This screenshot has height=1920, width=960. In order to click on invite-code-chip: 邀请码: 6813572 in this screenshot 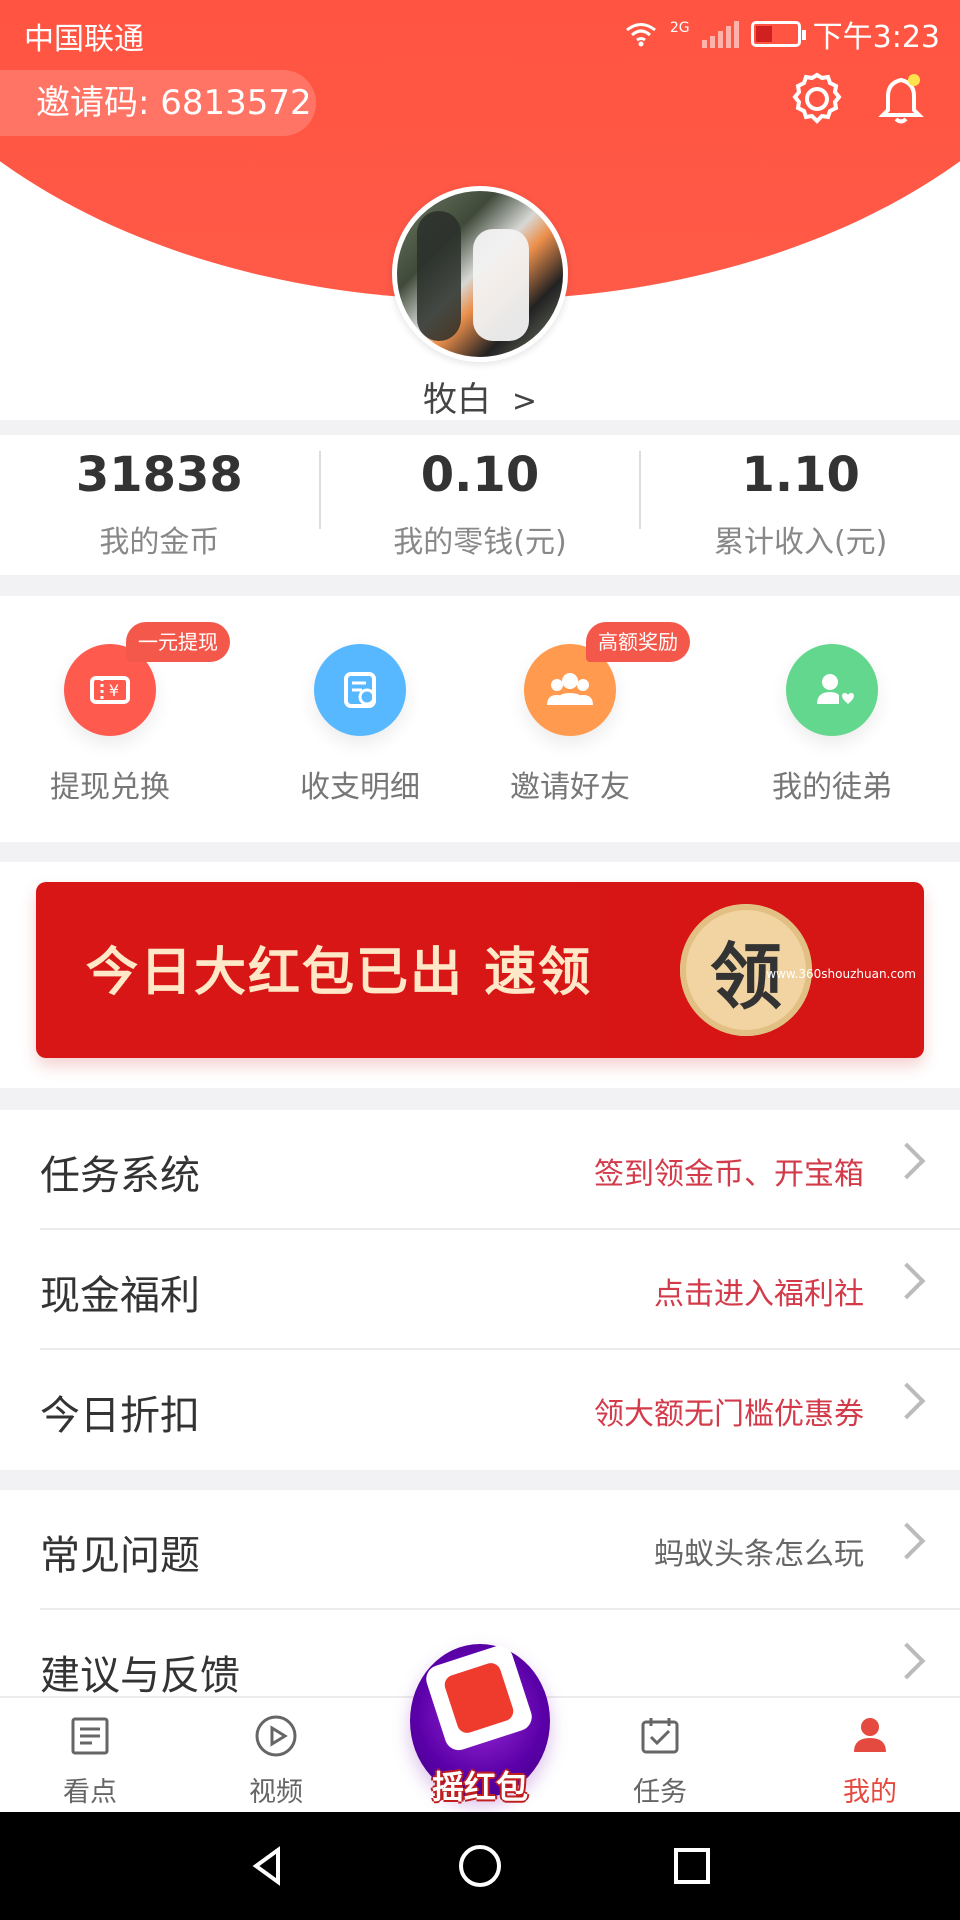, I will do `click(158, 103)`.